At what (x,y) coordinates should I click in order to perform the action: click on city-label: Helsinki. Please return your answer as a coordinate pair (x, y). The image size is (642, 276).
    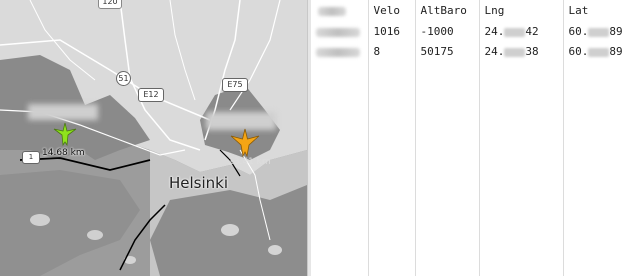
    Looking at the image, I should click on (199, 183).